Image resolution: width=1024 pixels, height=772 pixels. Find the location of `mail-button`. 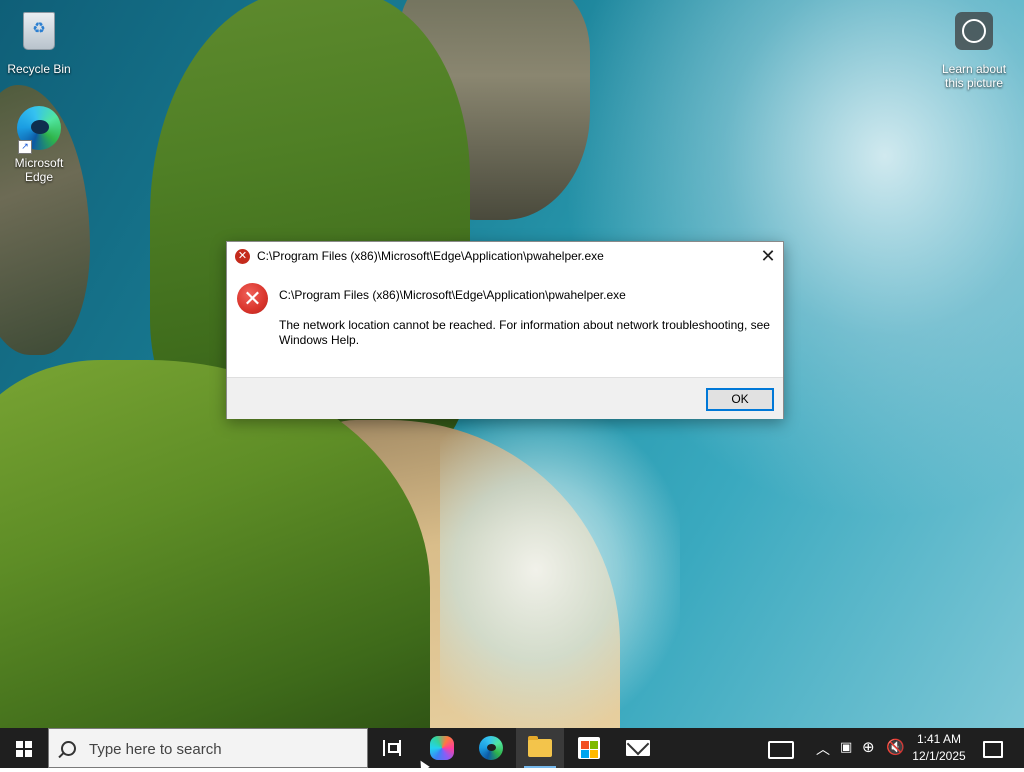

mail-button is located at coordinates (638, 748).